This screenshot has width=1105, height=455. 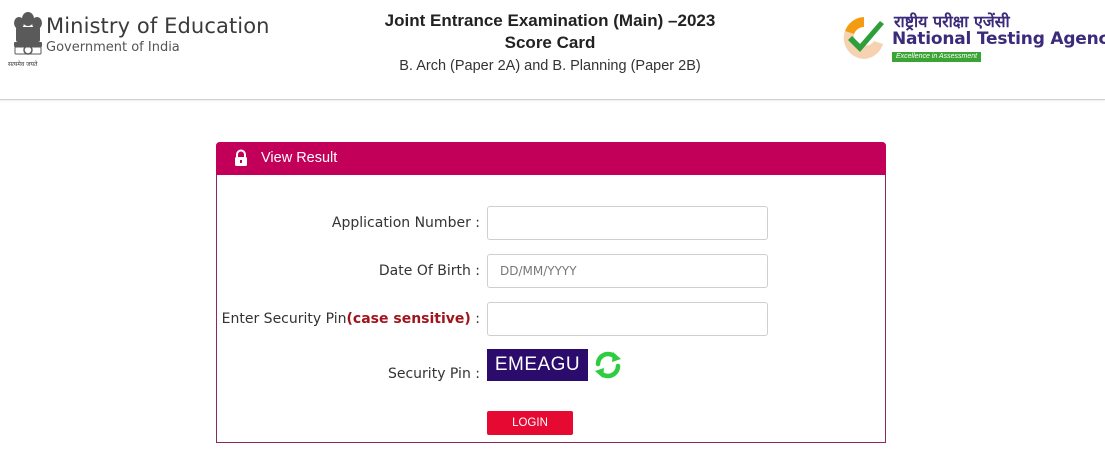 I want to click on panel-header: View Result, so click(x=551, y=158).